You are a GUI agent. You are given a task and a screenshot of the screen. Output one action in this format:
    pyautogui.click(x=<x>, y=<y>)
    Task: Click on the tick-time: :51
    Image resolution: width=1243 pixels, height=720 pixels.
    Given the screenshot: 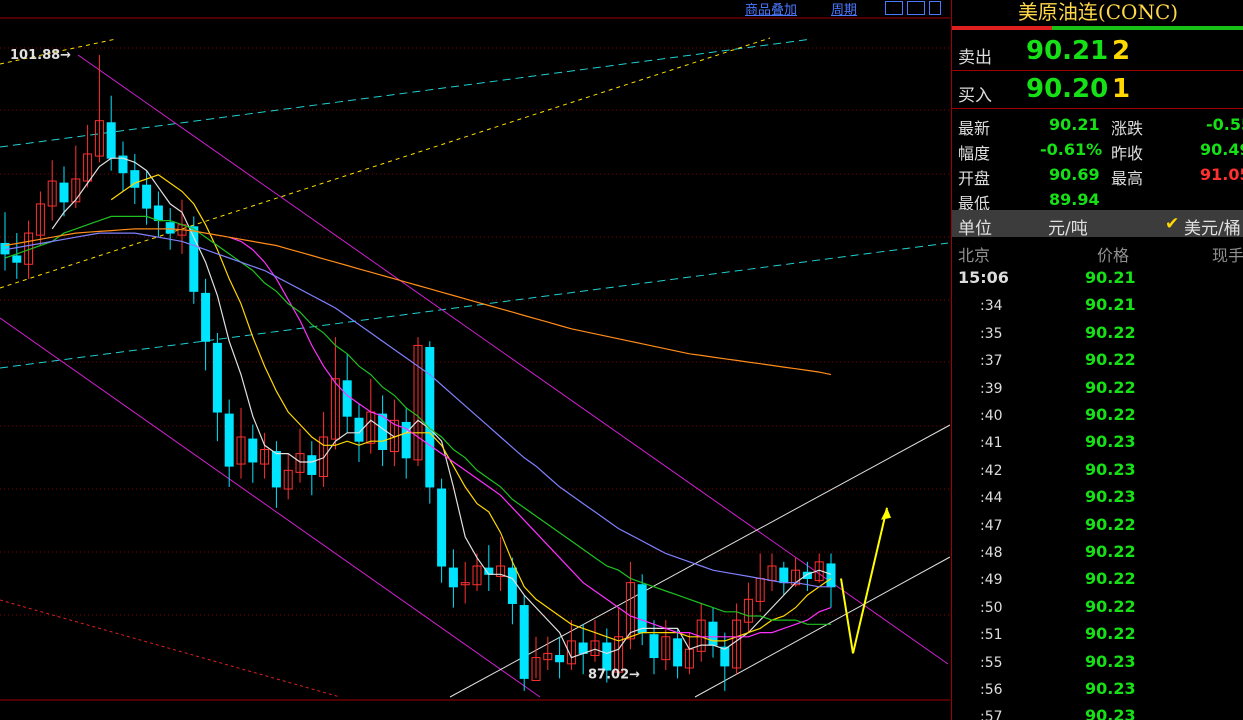 What is the action you would take?
    pyautogui.click(x=991, y=635)
    